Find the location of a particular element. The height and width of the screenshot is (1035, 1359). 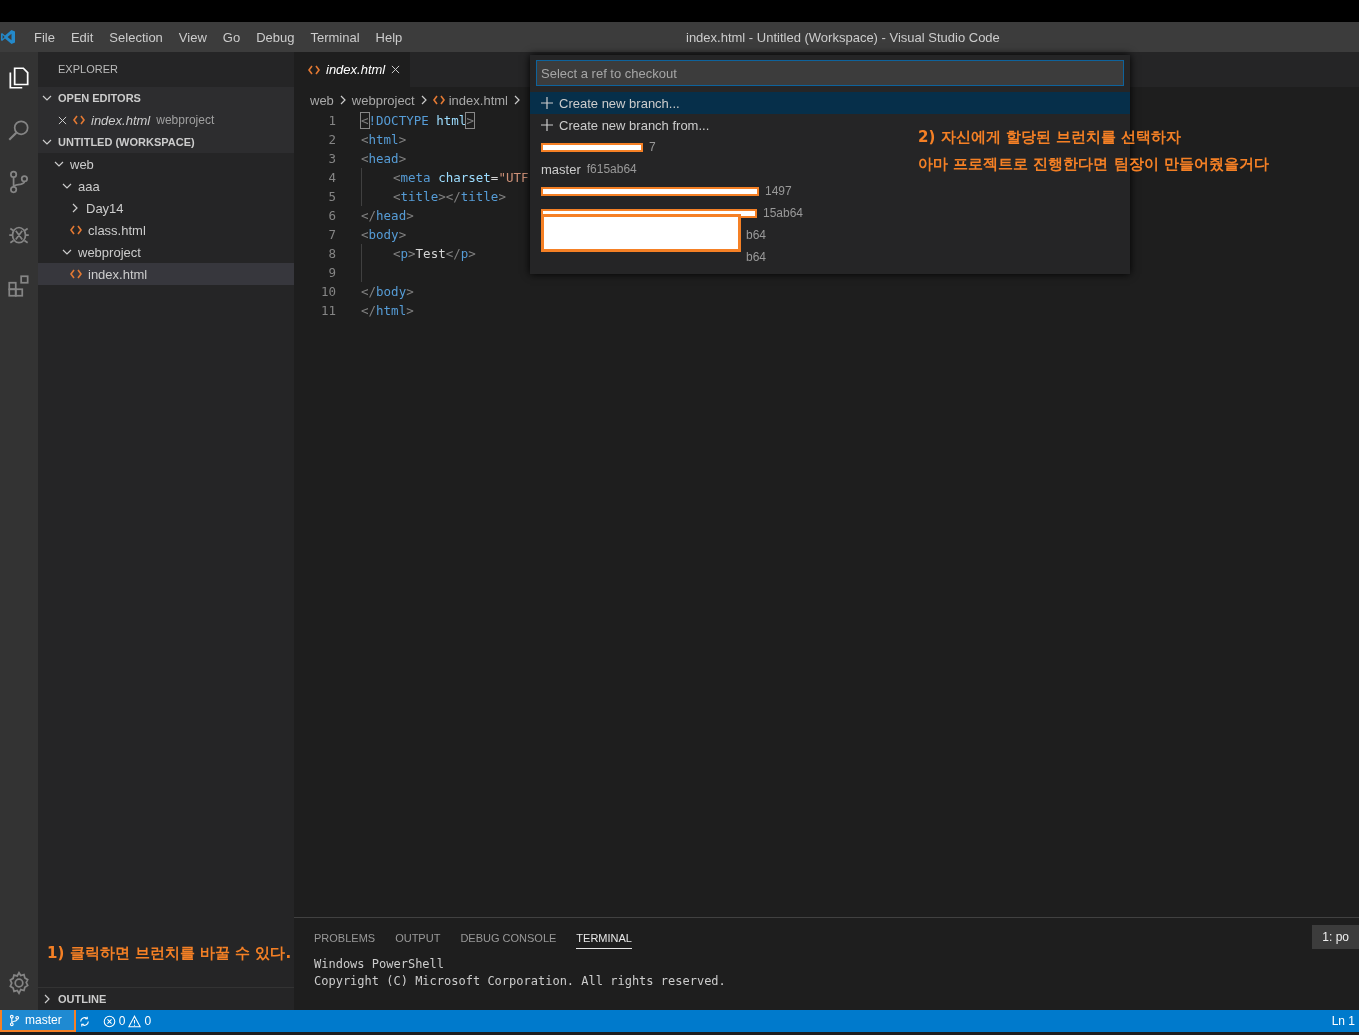

extensions-icon is located at coordinates (19, 286).